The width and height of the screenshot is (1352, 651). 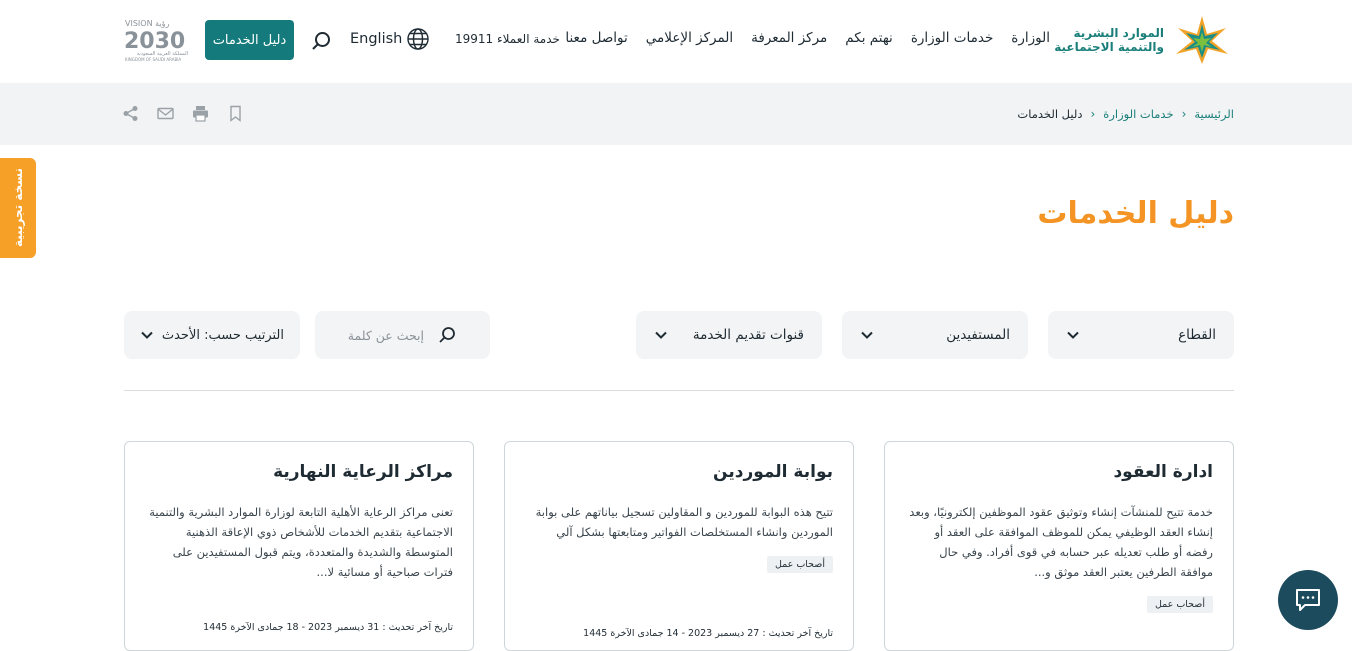 What do you see at coordinates (363, 472) in the screenshot?
I see `service-card-title: مراكز الرعاية النهارية` at bounding box center [363, 472].